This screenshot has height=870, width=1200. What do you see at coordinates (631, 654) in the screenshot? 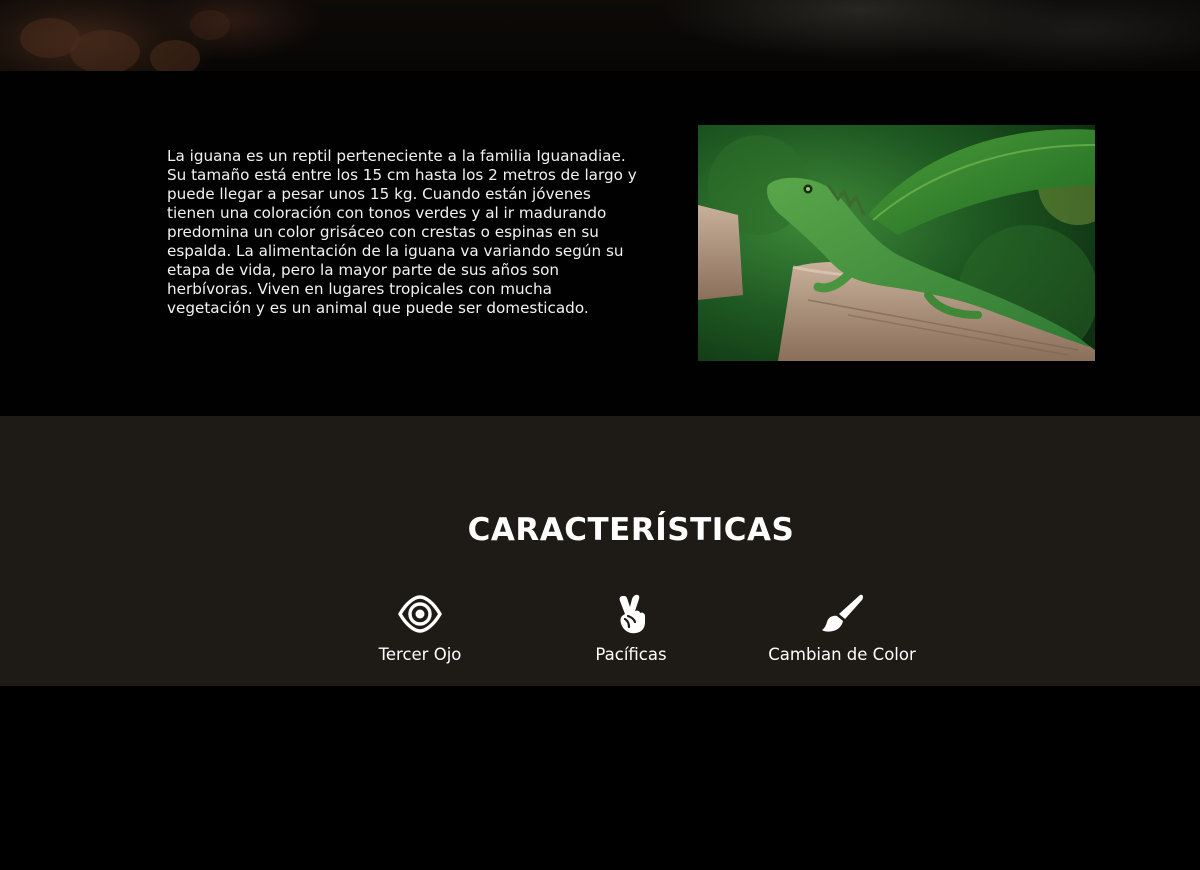
I see `feature-label-pacificas: Pacíficas` at bounding box center [631, 654].